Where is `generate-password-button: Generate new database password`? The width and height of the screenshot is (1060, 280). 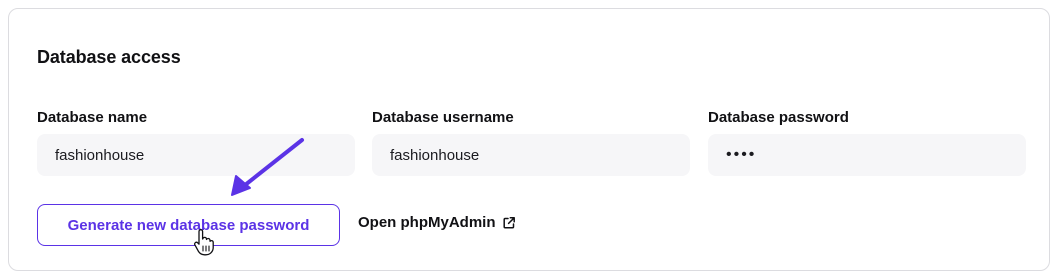 generate-password-button: Generate new database password is located at coordinates (188, 225).